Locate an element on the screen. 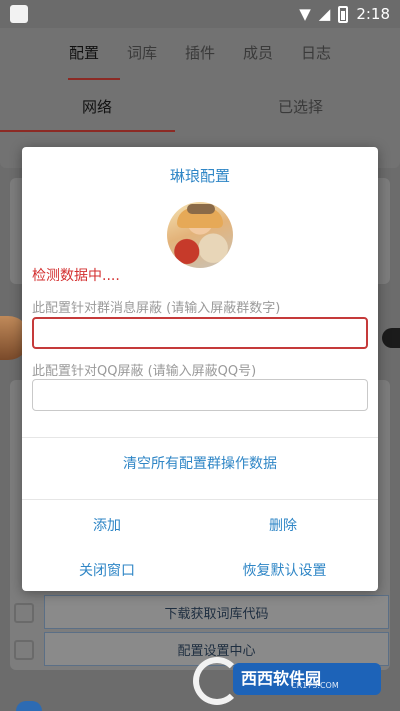  dialog-title: 琳琅配置 is located at coordinates (199, 176).